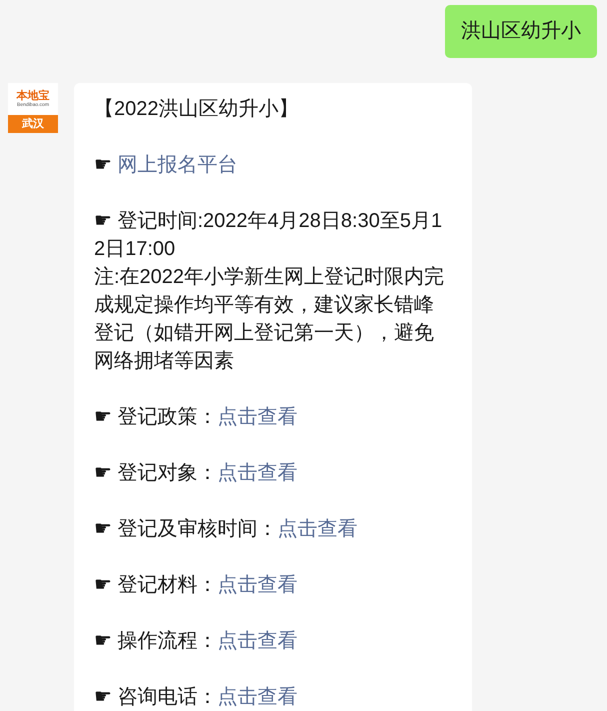 The width and height of the screenshot is (607, 711). Describe the element at coordinates (196, 417) in the screenshot. I see `link-line: ☛ 登记政策：点击查看` at that location.